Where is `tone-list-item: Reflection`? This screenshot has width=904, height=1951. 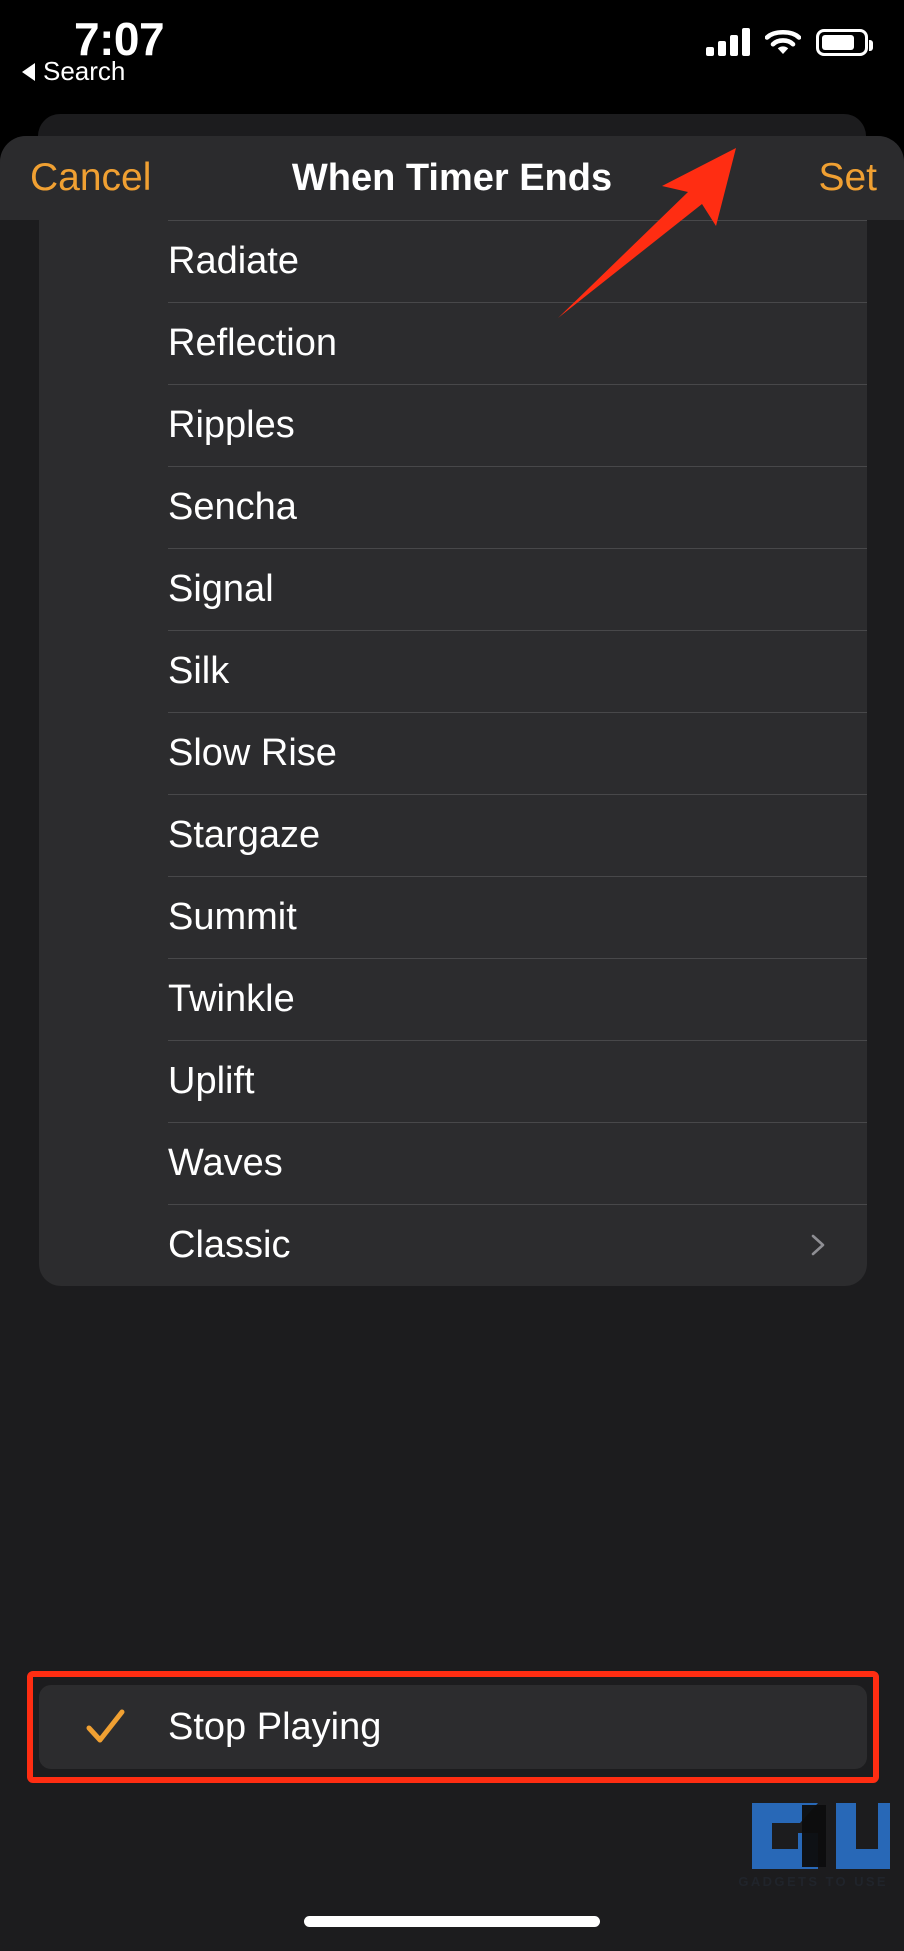 tone-list-item: Reflection is located at coordinates (453, 343).